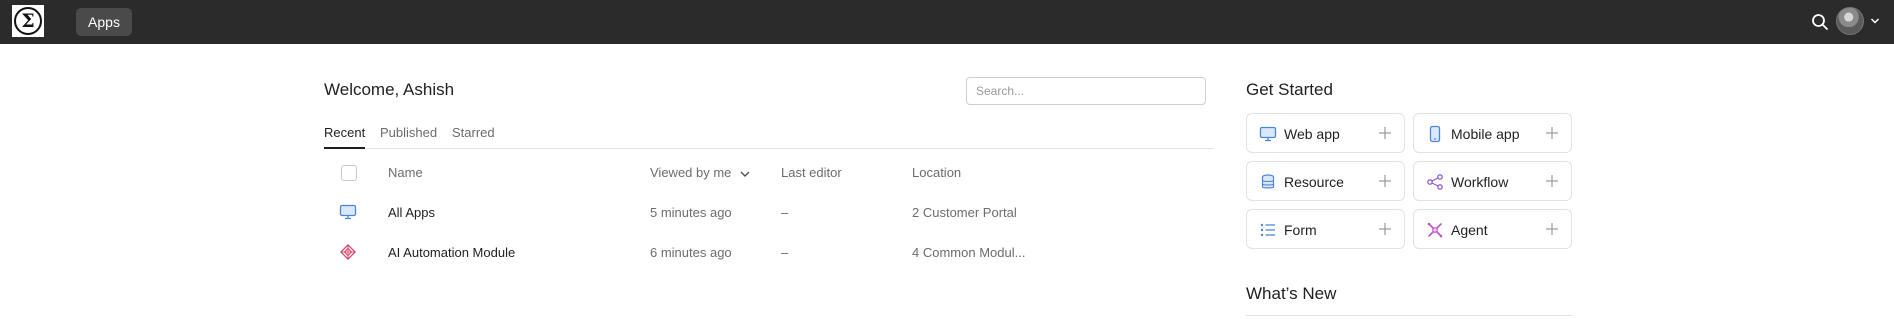 This screenshot has width=1894, height=319. I want to click on avatar, so click(1850, 21).